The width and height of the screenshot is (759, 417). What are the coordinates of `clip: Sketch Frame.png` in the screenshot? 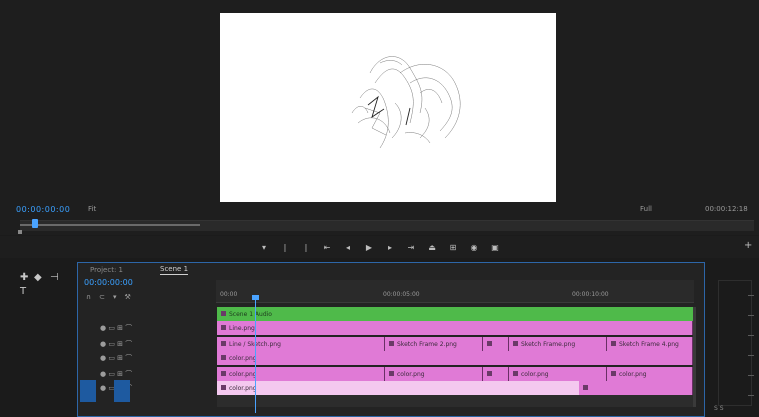 It's located at (558, 344).